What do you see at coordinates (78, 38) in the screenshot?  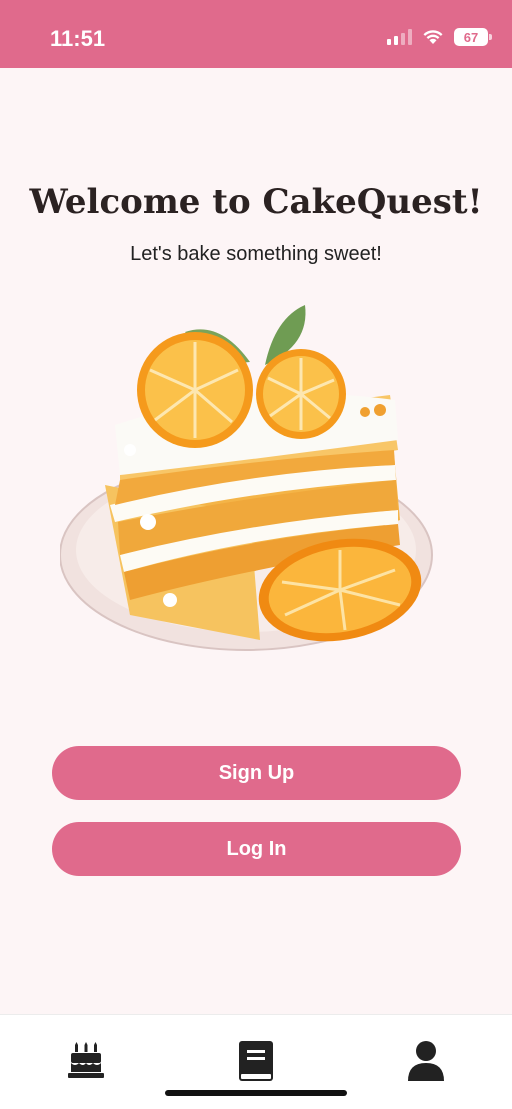 I see `status-time: 11:51` at bounding box center [78, 38].